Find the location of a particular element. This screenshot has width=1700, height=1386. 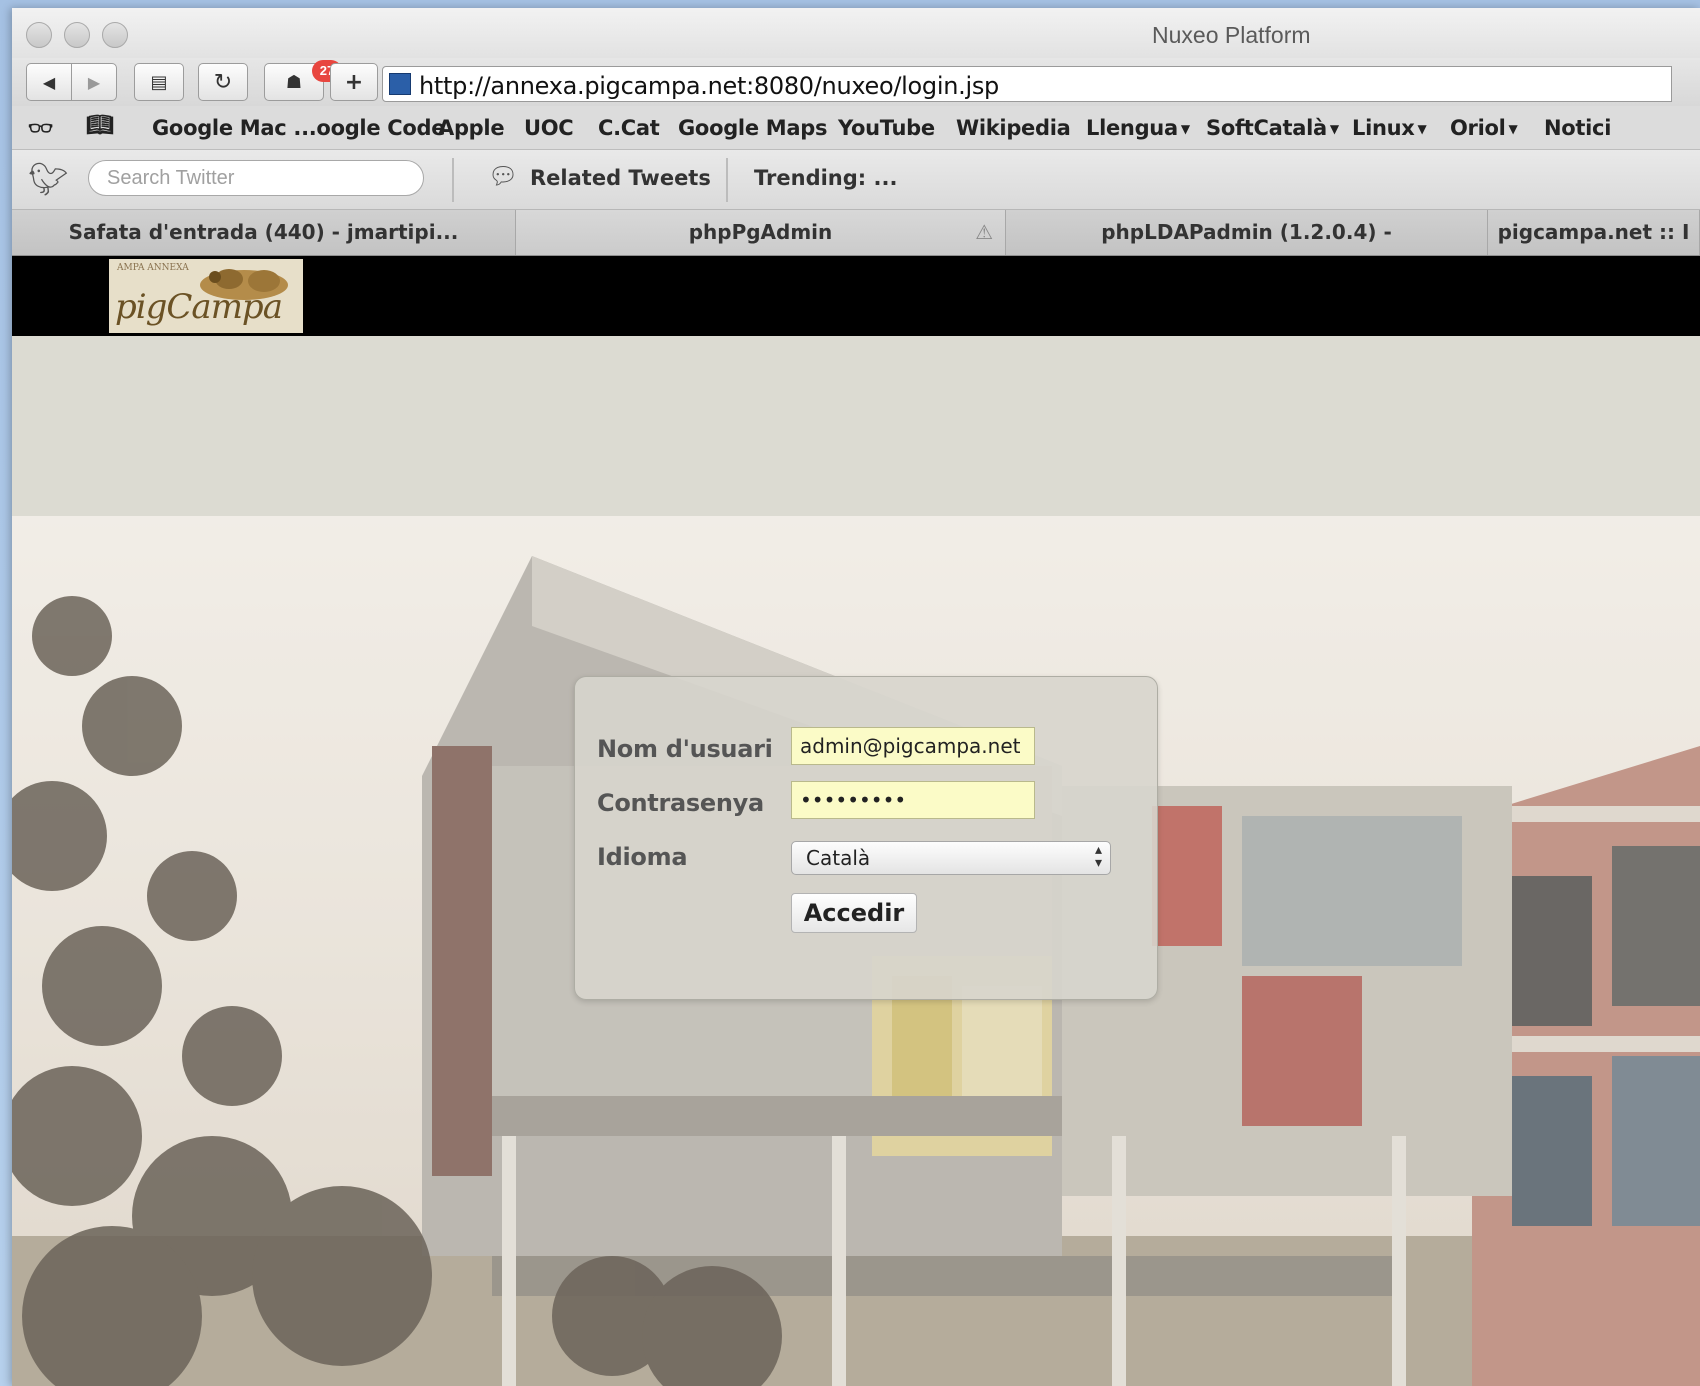

new-tab-button: + is located at coordinates (354, 82).